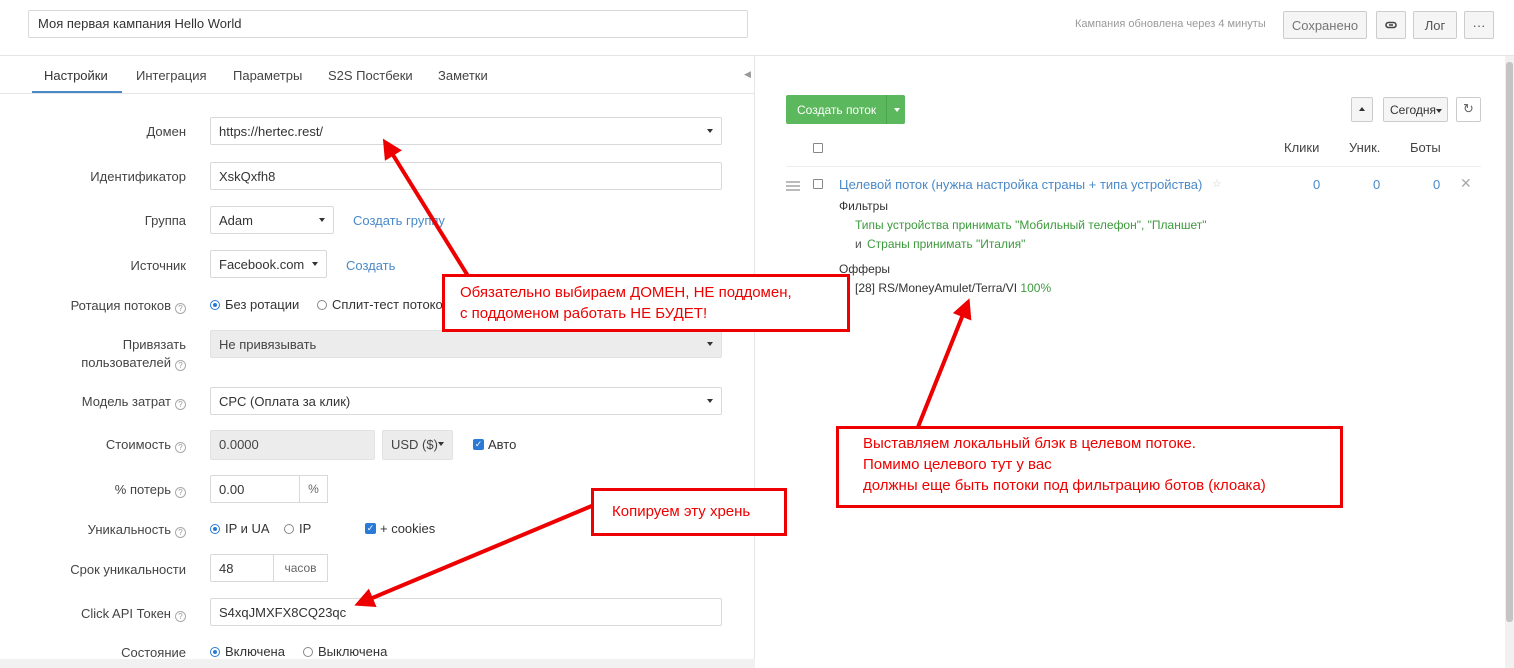  I want to click on annotation-domain-line2: с поддоменом работать НЕ БУДЕТ!, so click(584, 313).